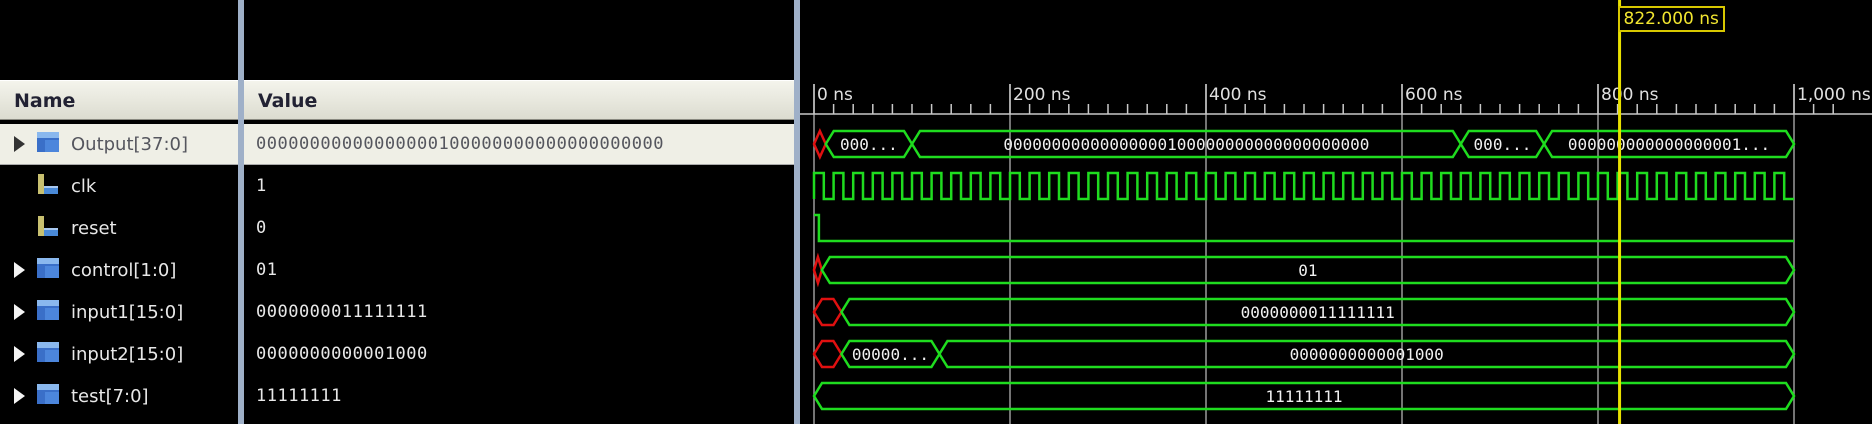 Image resolution: width=1872 pixels, height=424 pixels. What do you see at coordinates (460, 144) in the screenshot?
I see `signal-value: 00000000000000000100000000000000000000` at bounding box center [460, 144].